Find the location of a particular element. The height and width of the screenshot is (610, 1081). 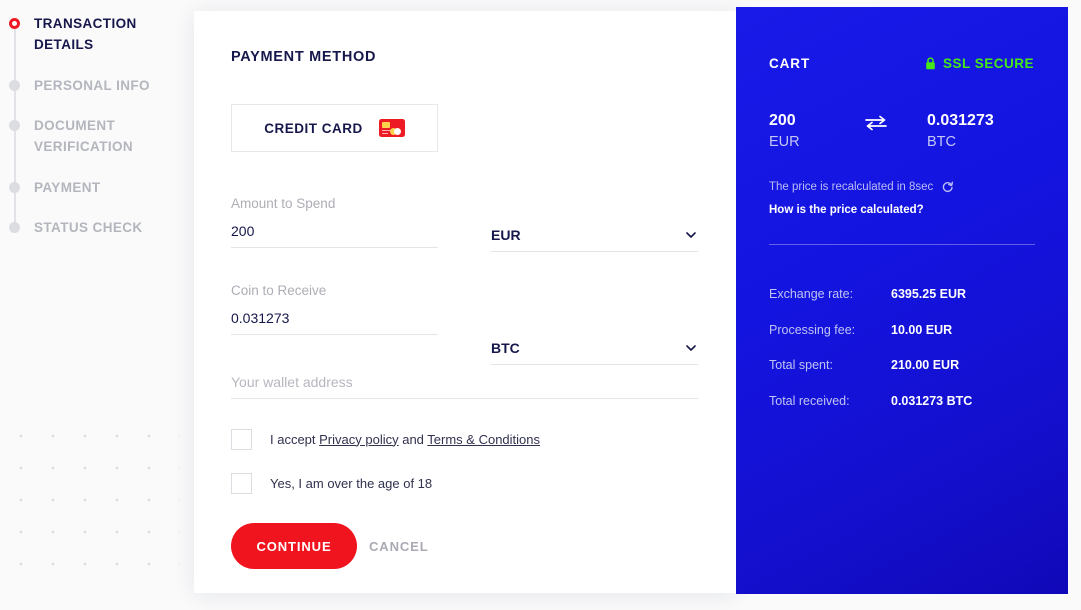

receive-currency-field: BTCETHLTC is located at coordinates (594, 352).